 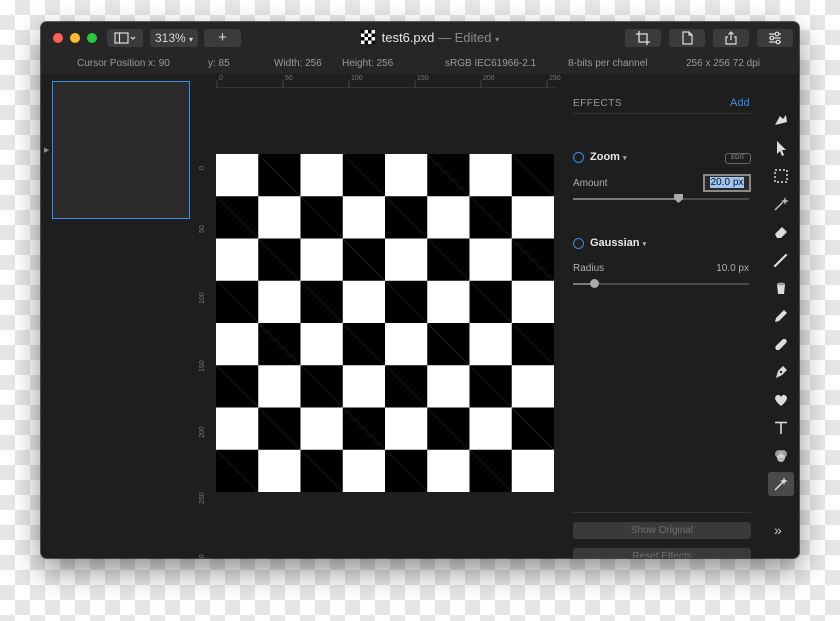 I want to click on bucket-tool, so click(x=781, y=288).